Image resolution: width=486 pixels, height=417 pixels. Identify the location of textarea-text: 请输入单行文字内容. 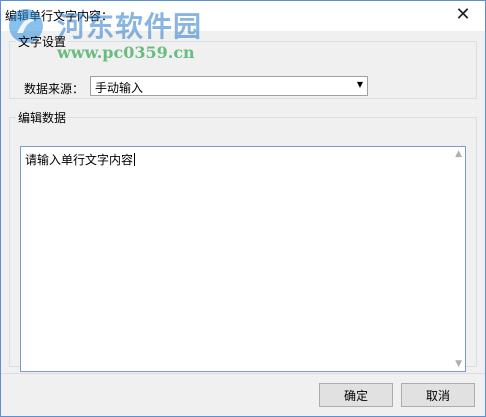
(79, 160).